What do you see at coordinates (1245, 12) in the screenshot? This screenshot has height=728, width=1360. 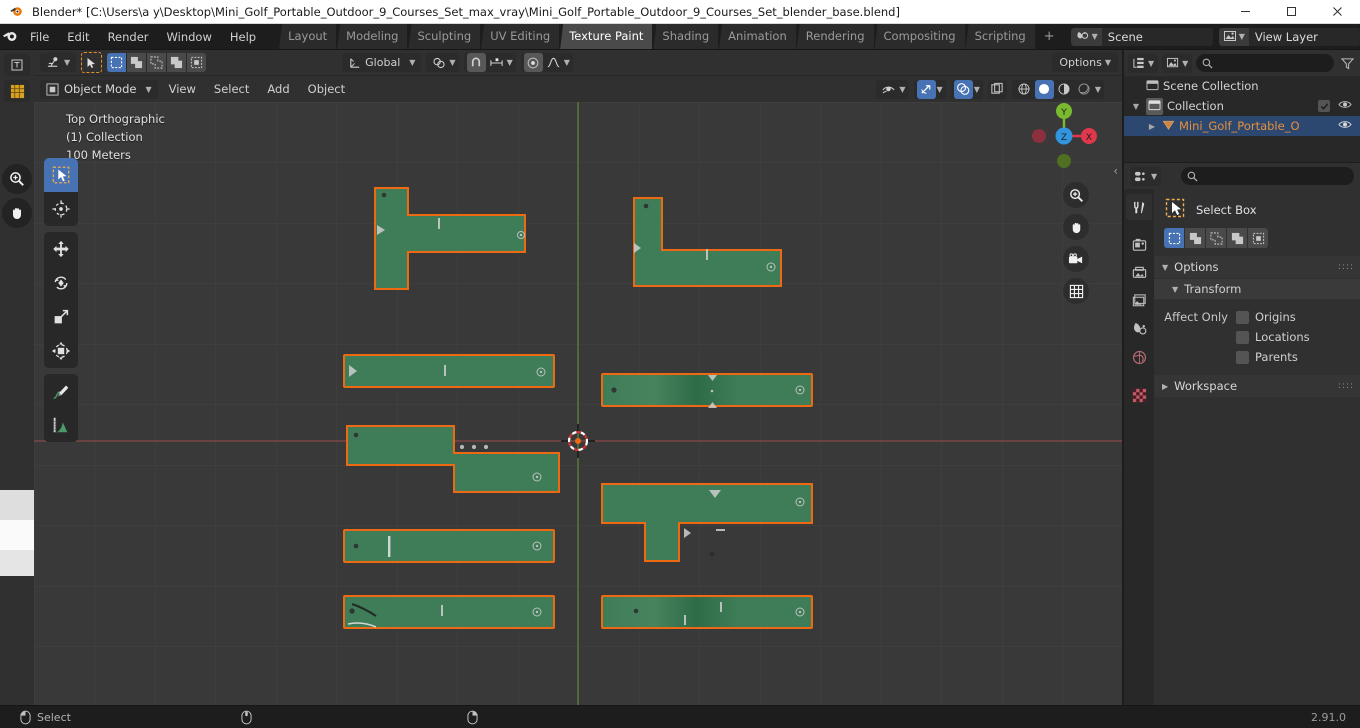 I see `minimize-button` at bounding box center [1245, 12].